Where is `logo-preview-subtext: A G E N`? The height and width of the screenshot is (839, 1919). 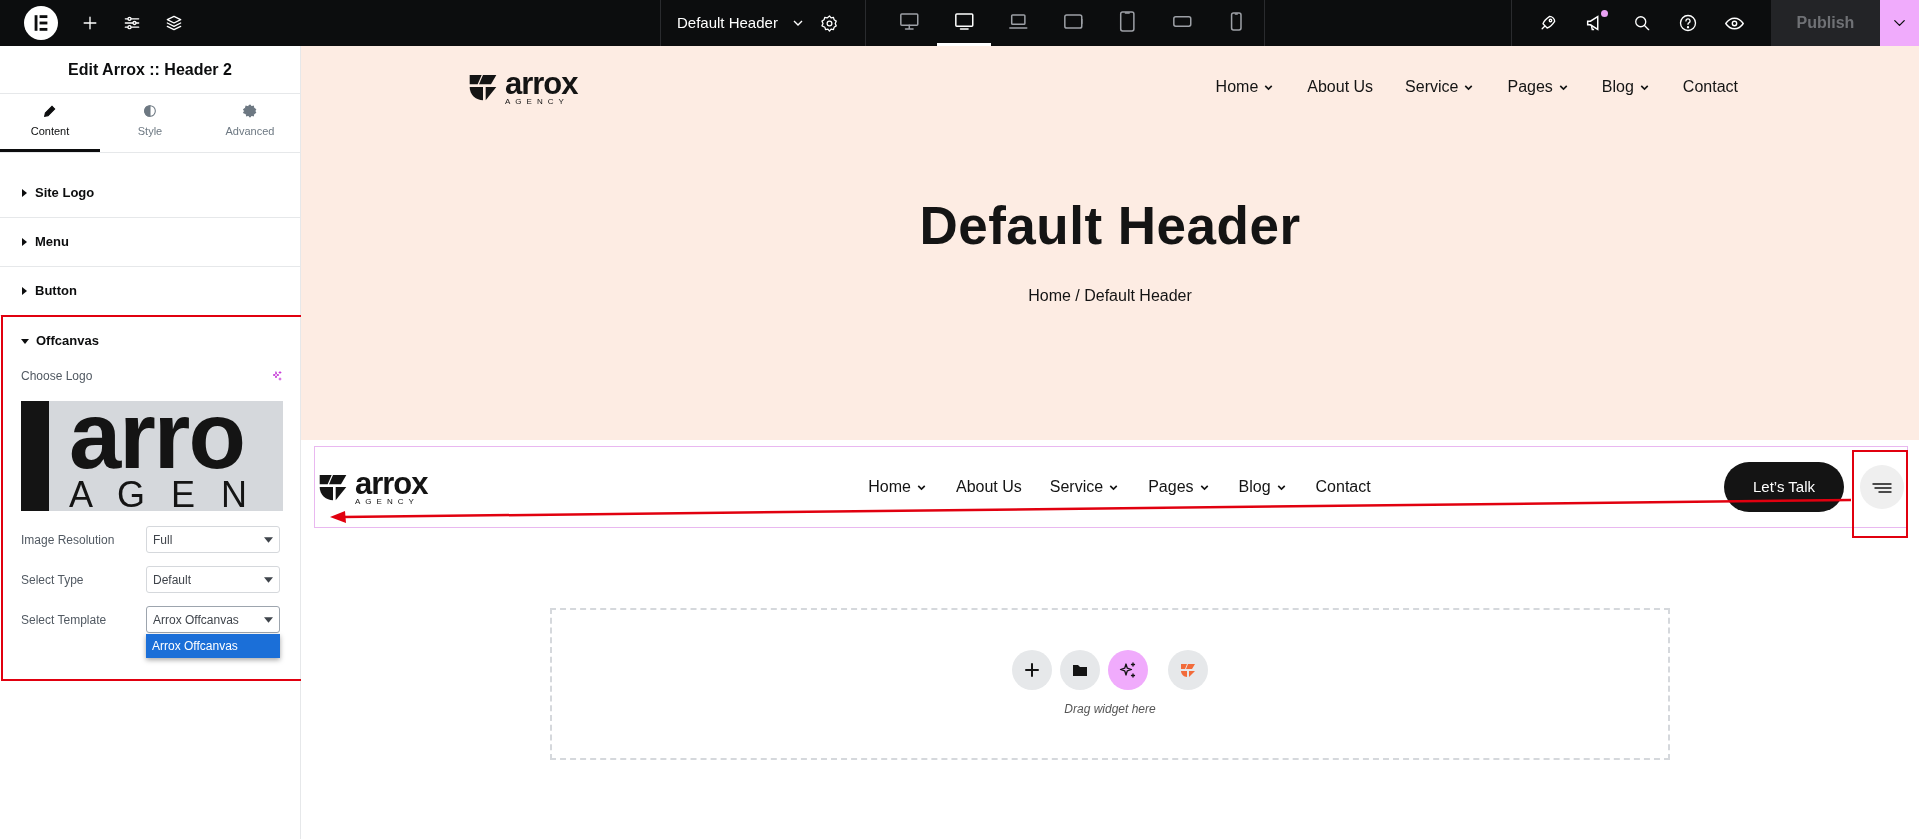 logo-preview-subtext: A G E N is located at coordinates (162, 494).